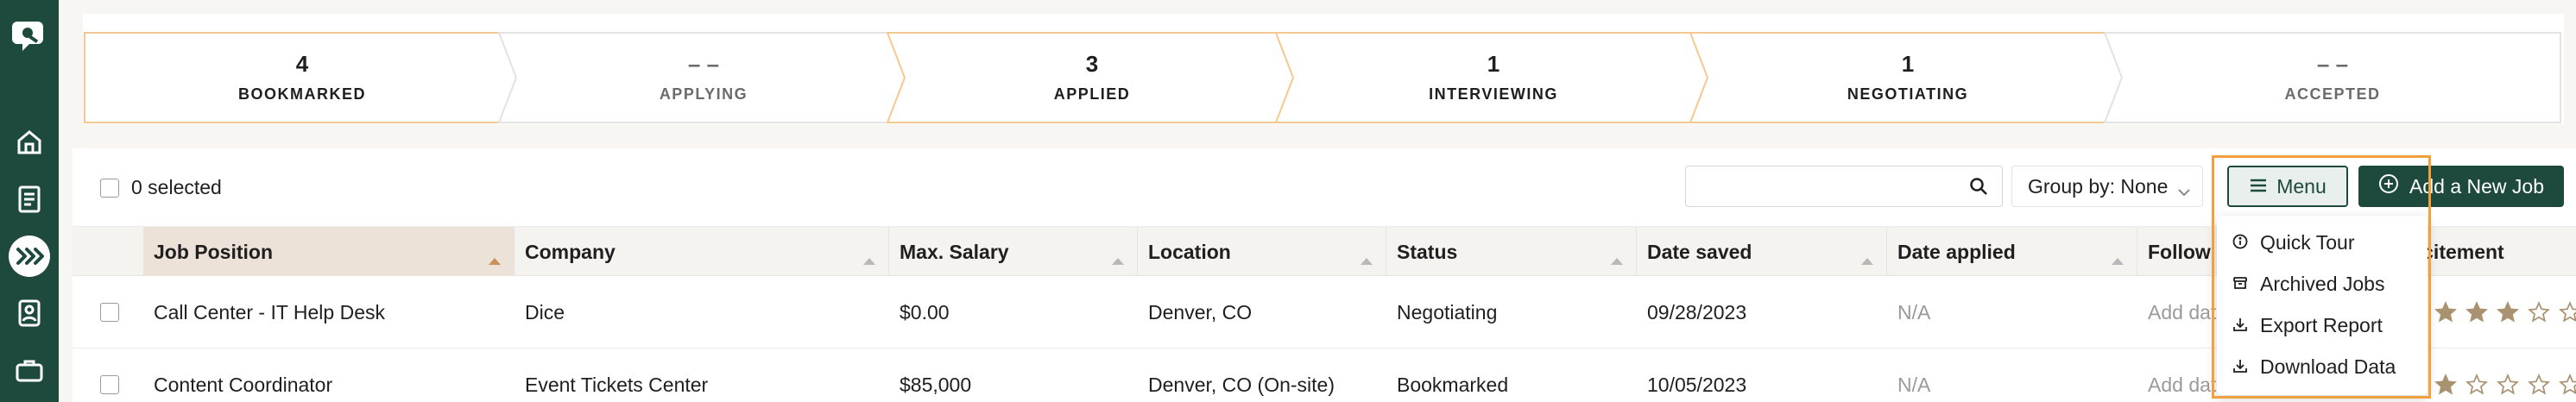  I want to click on cell-status: Bookmarked, so click(1511, 375).